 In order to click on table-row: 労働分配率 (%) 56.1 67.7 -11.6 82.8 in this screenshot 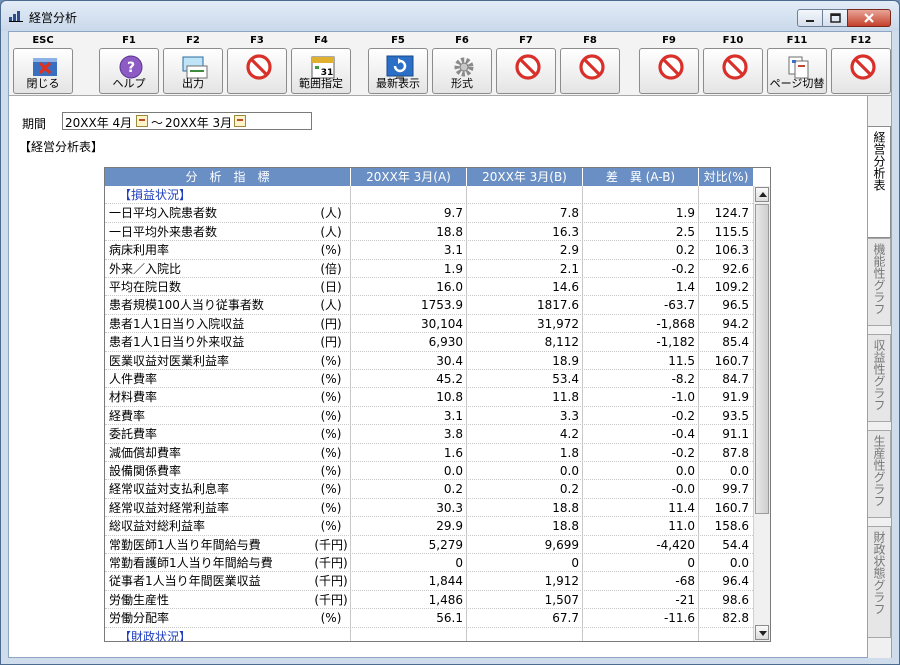, I will do `click(429, 618)`.